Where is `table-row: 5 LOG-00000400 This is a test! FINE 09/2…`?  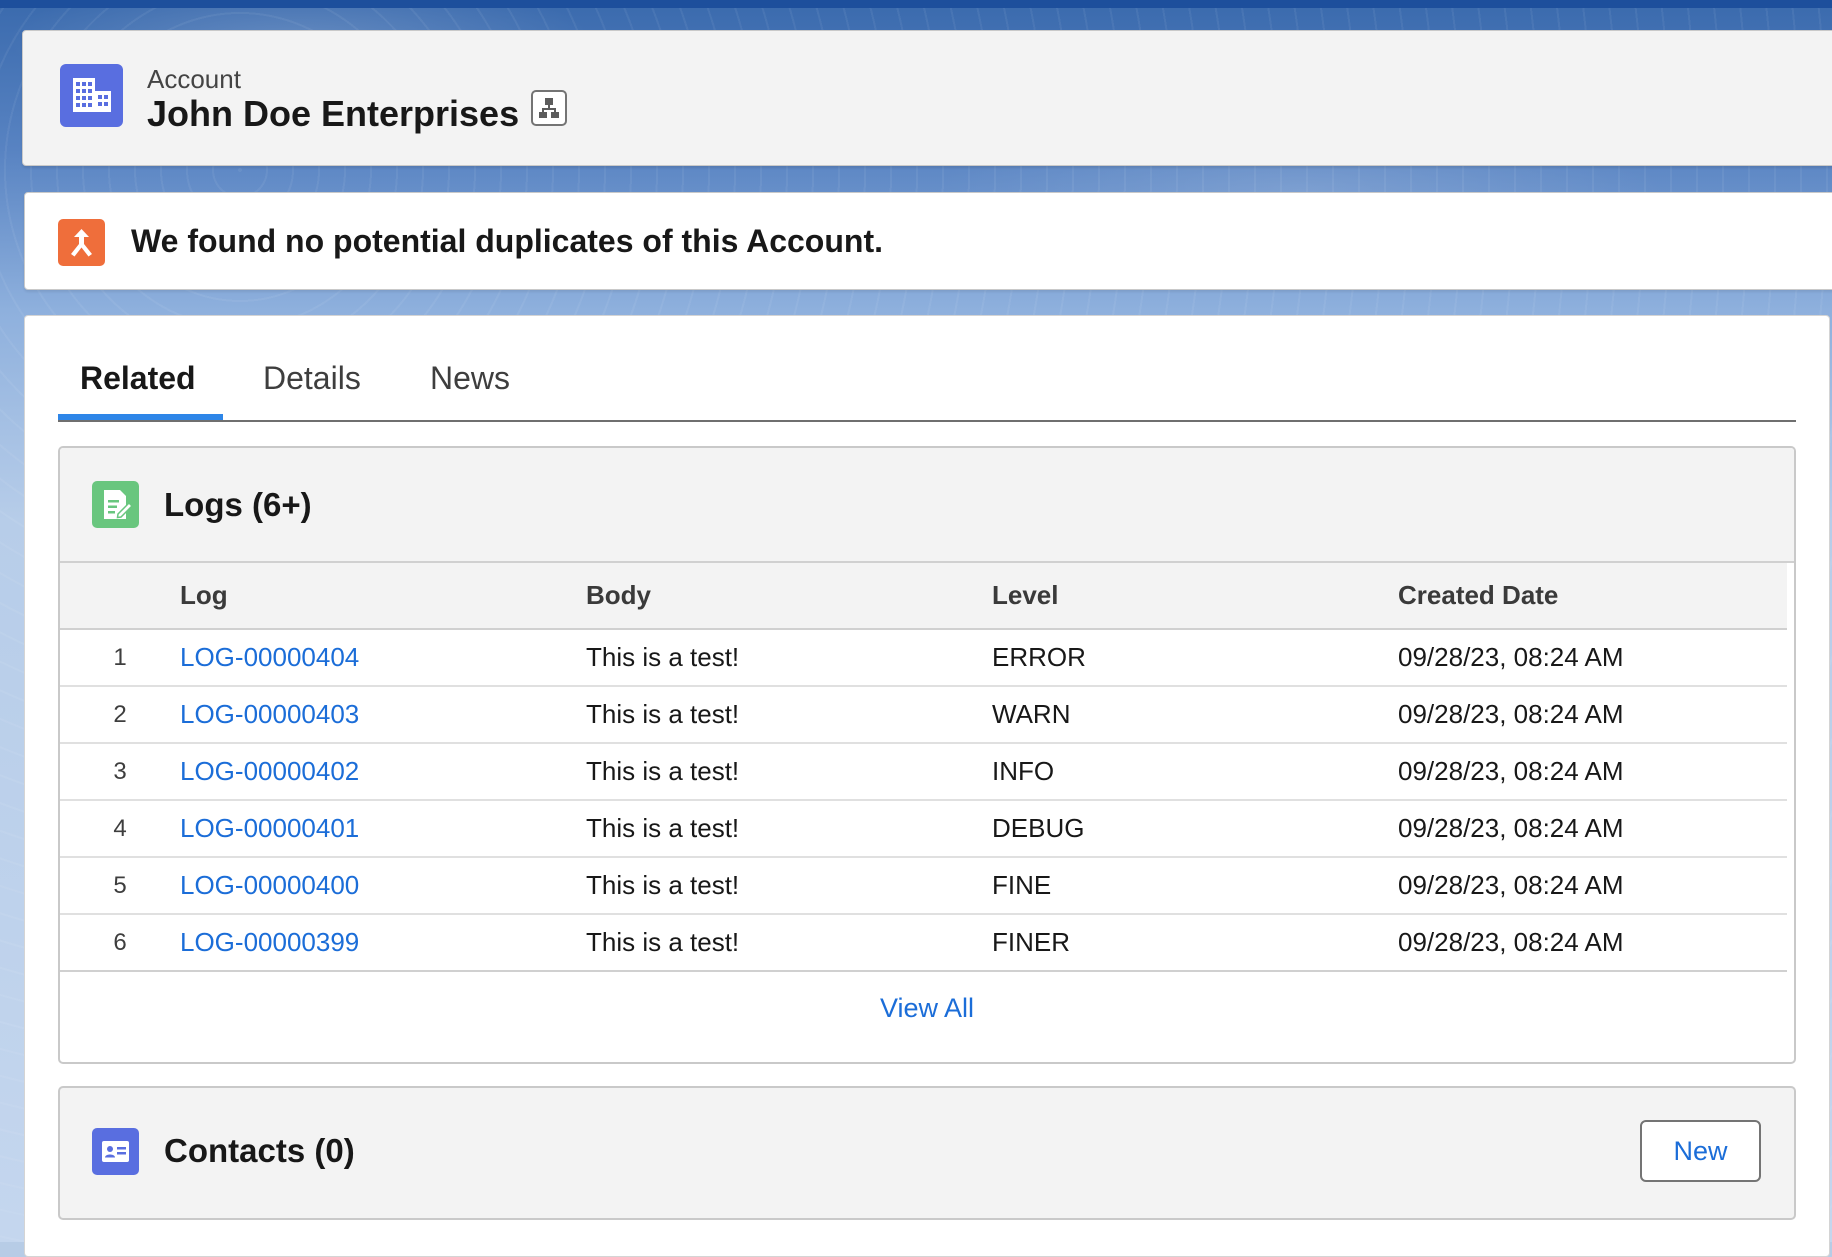 table-row: 5 LOG-00000400 This is a test! FINE 09/2… is located at coordinates (923, 886).